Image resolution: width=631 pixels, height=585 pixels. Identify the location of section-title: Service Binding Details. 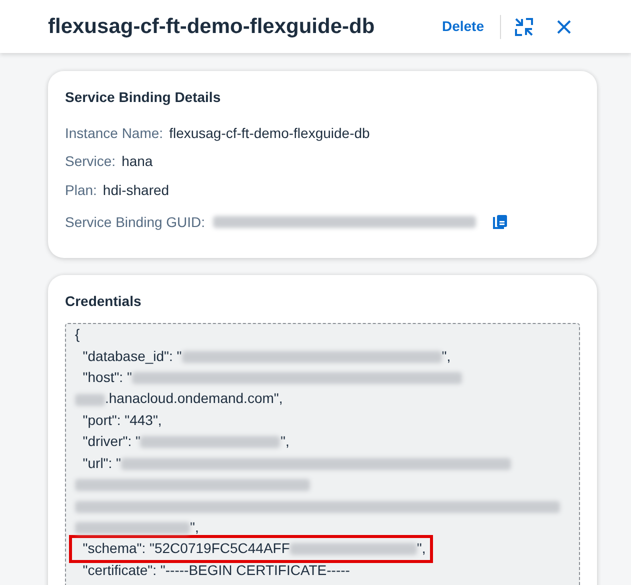
(143, 97).